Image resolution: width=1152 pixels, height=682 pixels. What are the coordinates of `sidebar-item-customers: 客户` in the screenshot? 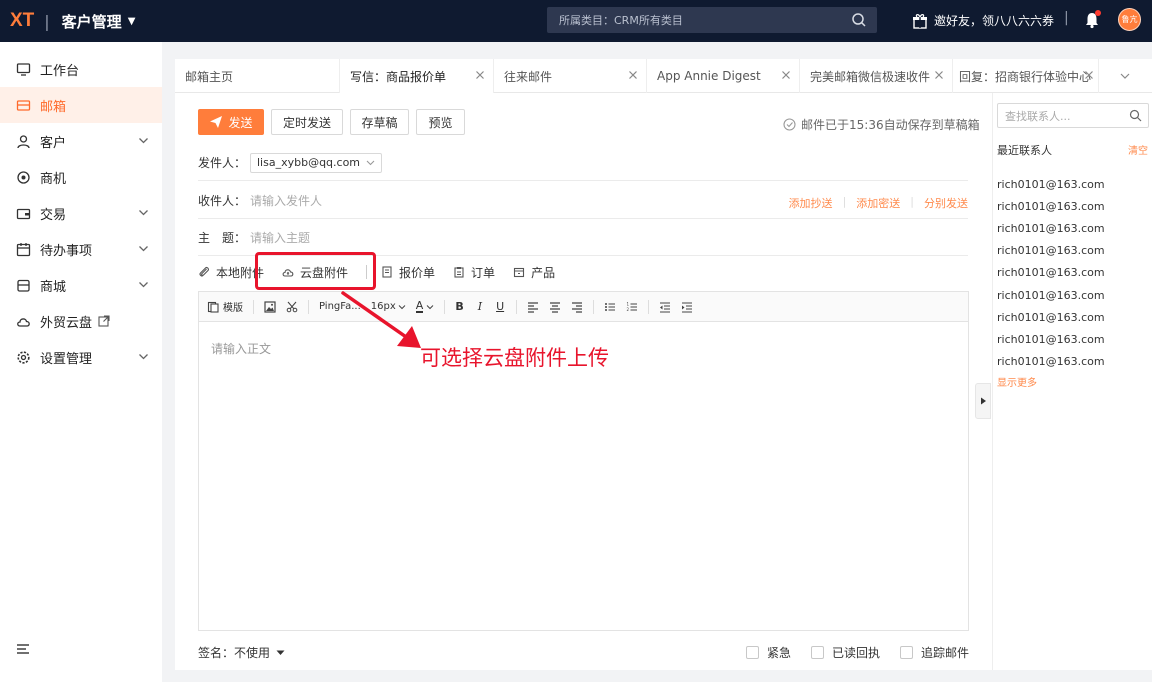 It's located at (81, 141).